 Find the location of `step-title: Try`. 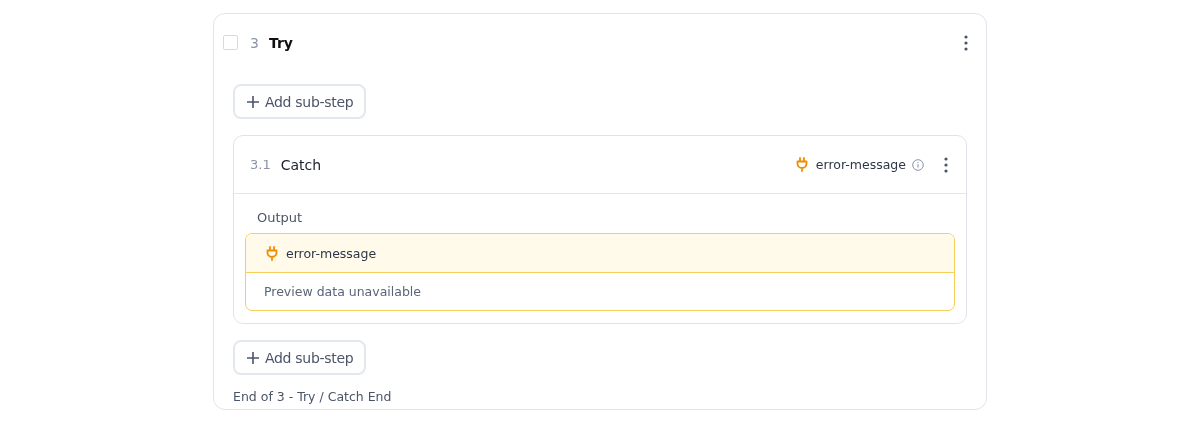

step-title: Try is located at coordinates (280, 42).